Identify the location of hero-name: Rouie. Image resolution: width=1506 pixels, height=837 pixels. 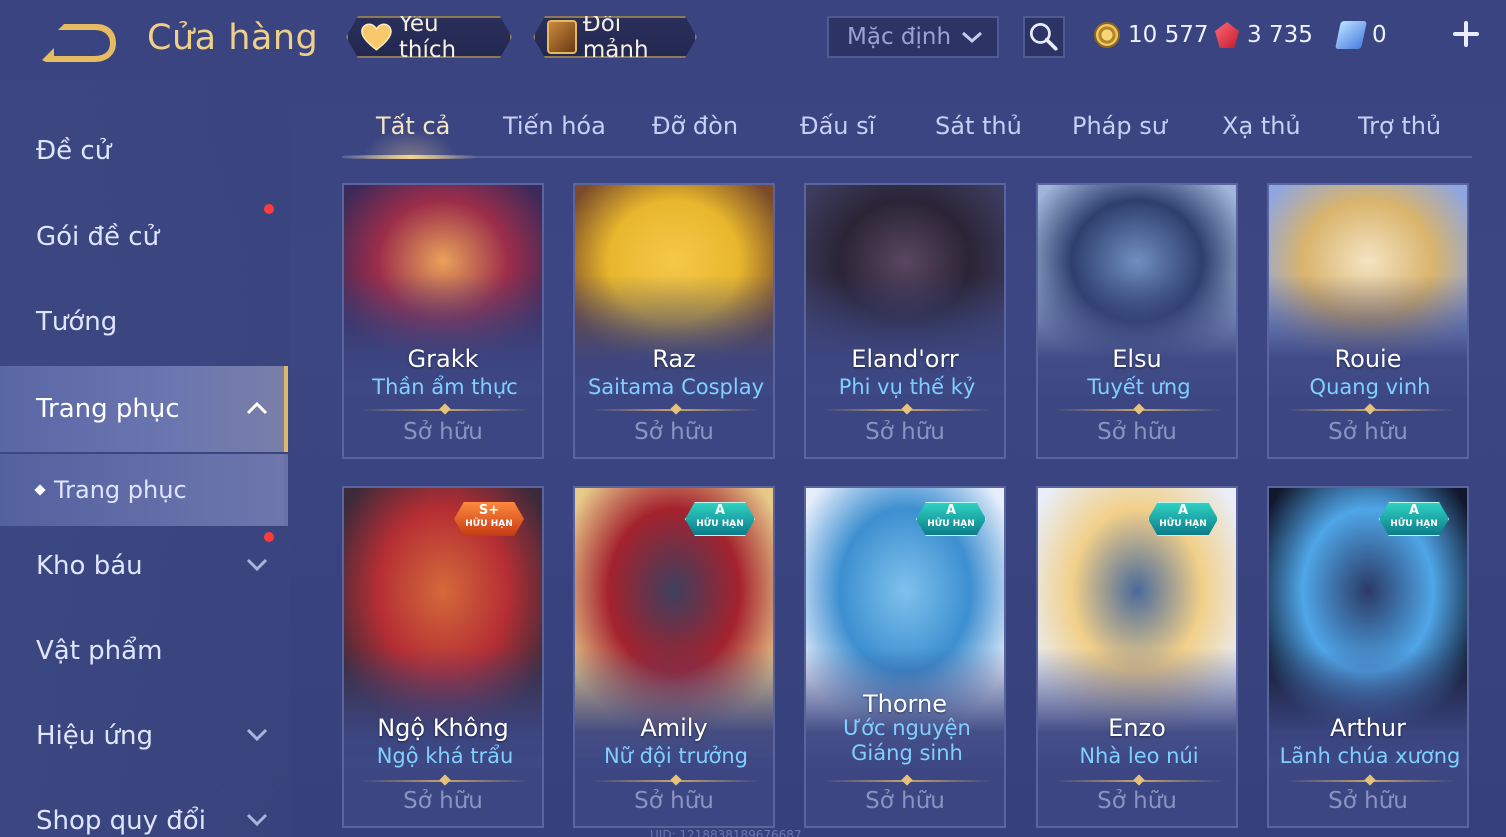
(1368, 359).